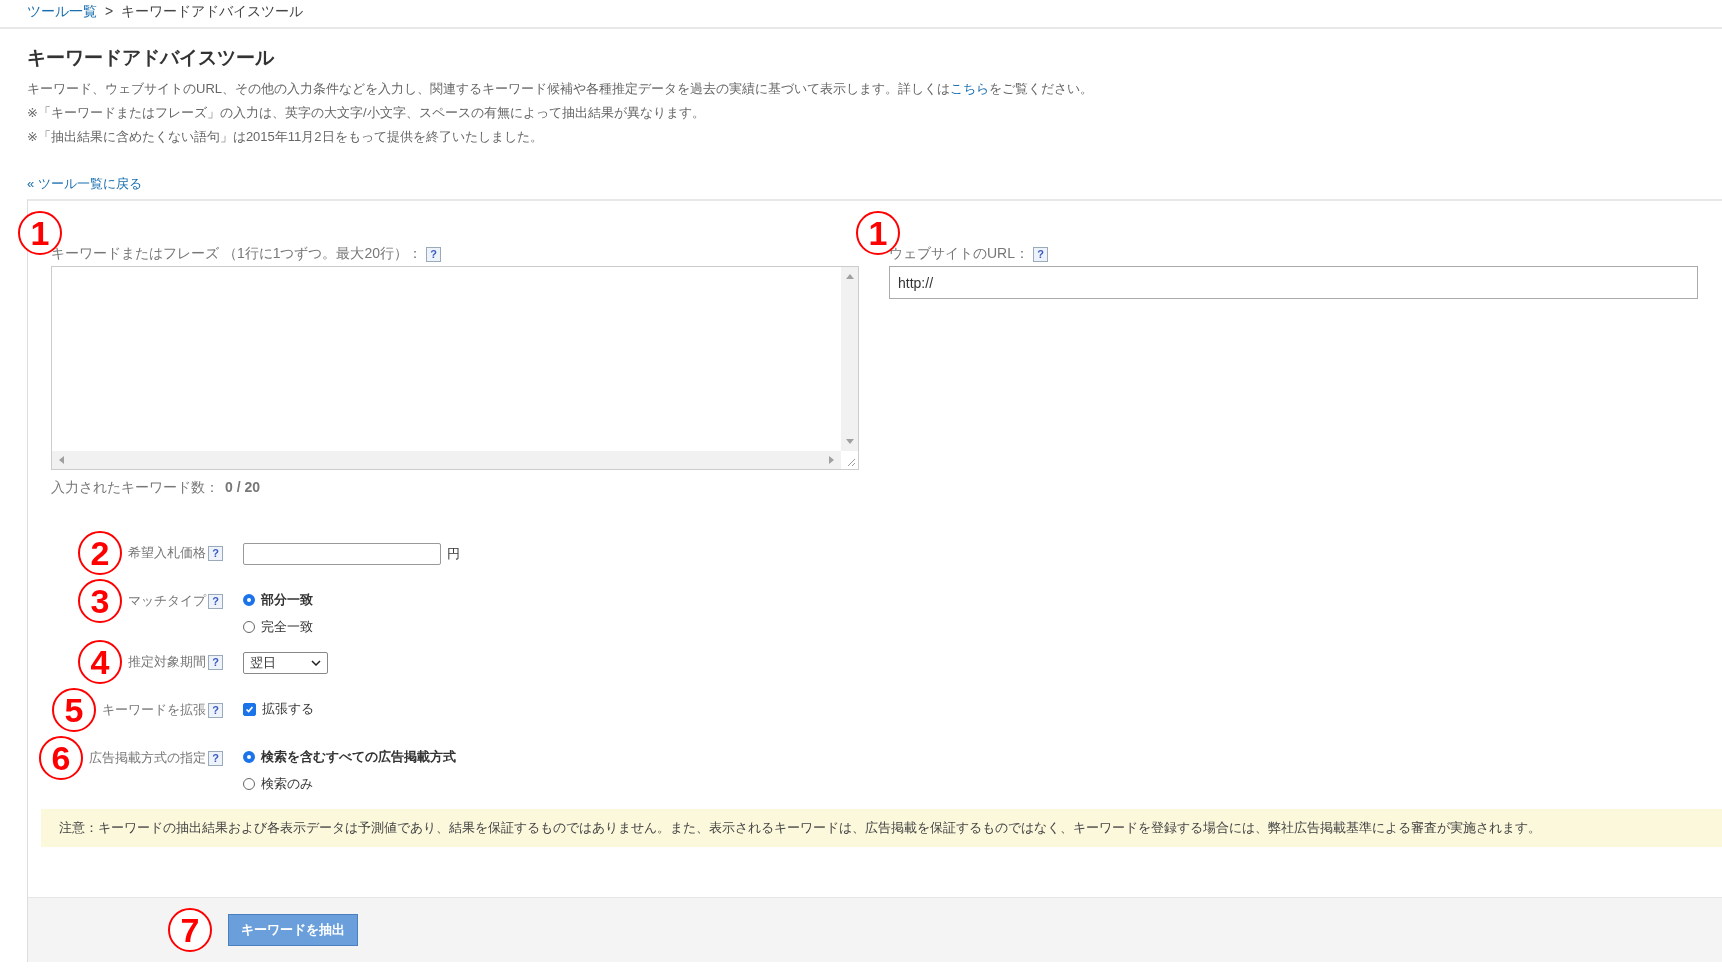 The height and width of the screenshot is (975, 1722). I want to click on annotation-marker: 4, so click(100, 662).